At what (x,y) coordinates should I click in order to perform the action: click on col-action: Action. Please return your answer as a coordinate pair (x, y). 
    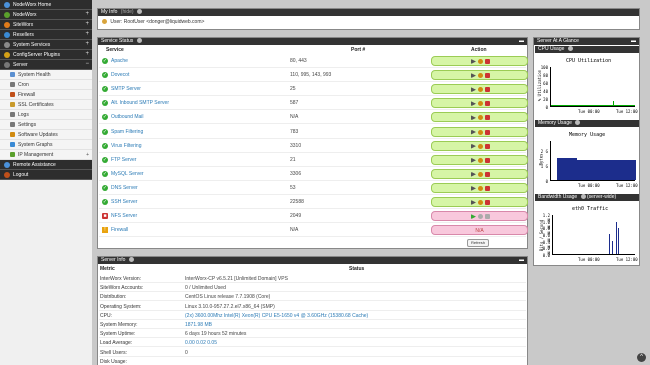
    Looking at the image, I should click on (479, 50).